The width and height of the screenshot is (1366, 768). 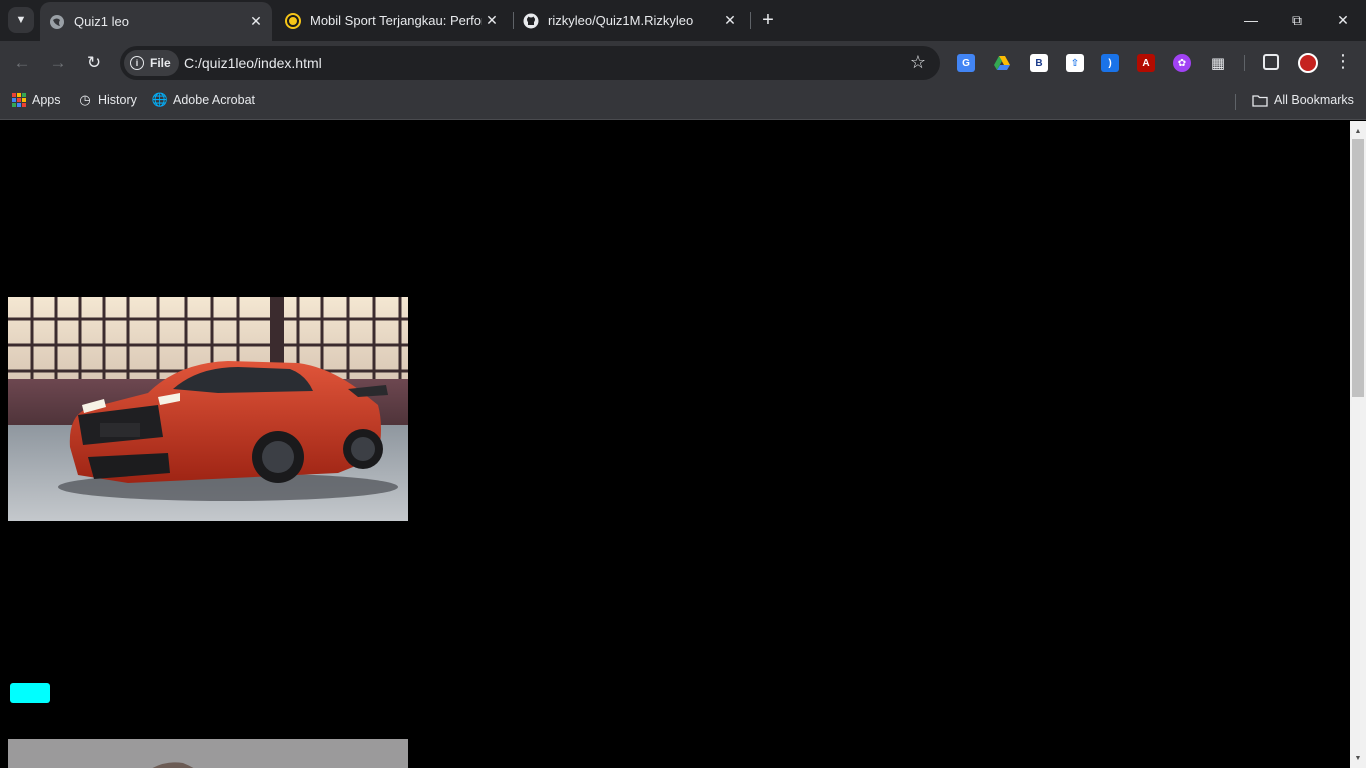 What do you see at coordinates (30, 693) in the screenshot?
I see `cyan-button` at bounding box center [30, 693].